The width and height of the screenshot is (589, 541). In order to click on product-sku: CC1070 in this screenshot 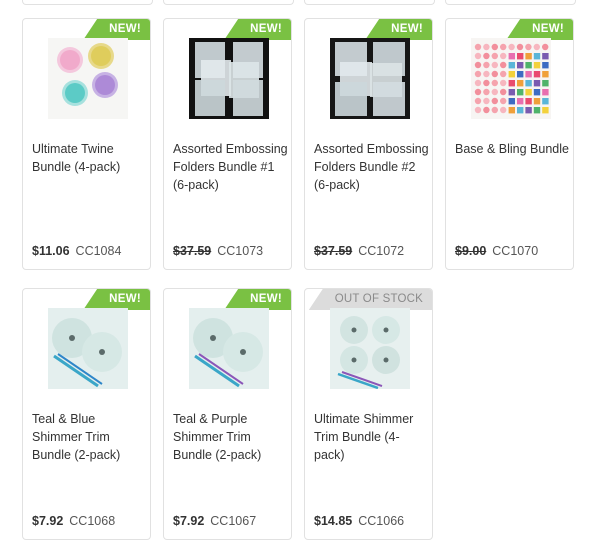, I will do `click(515, 251)`.